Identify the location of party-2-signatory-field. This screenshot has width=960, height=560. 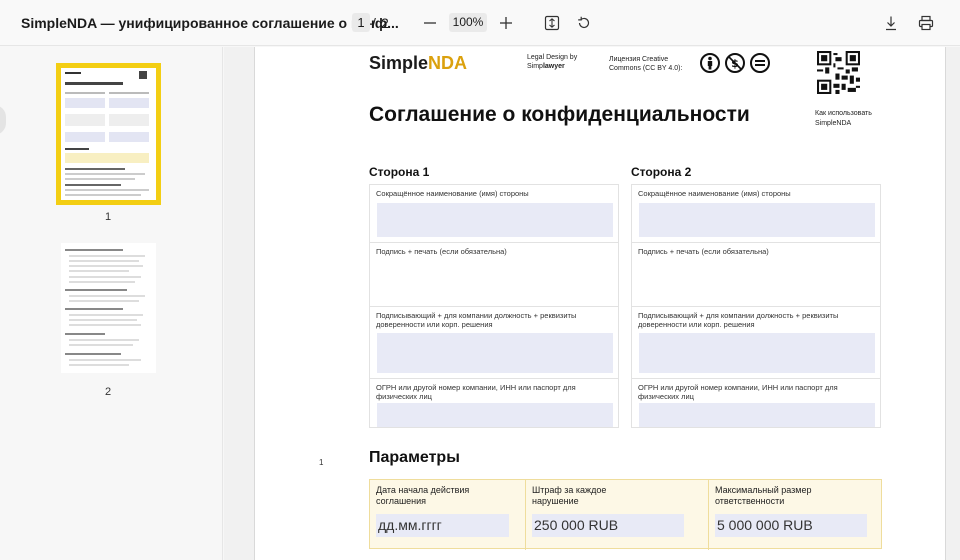
(757, 353).